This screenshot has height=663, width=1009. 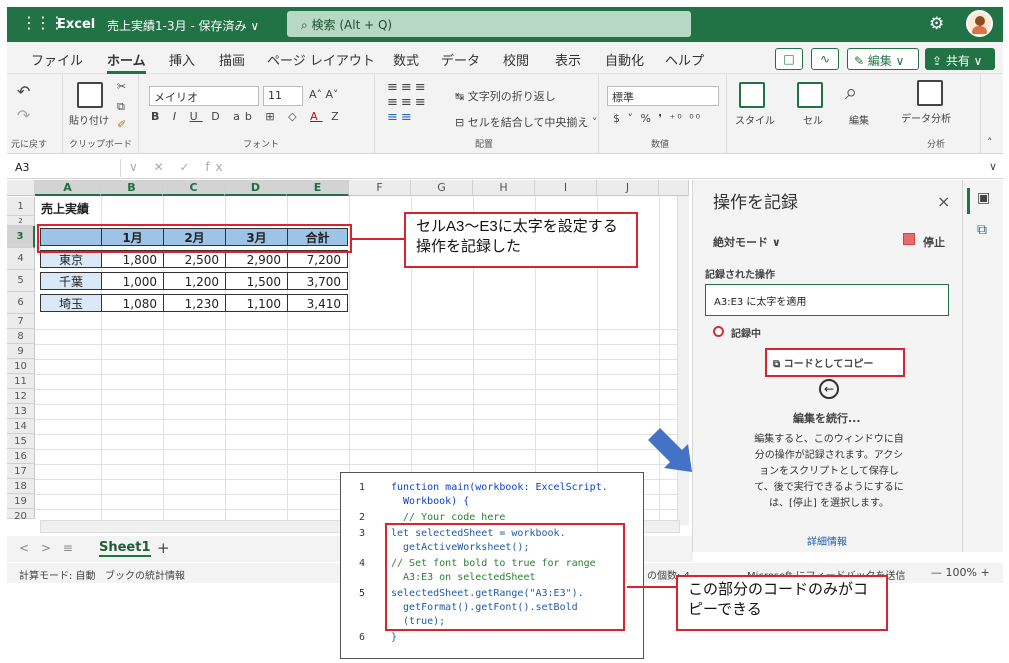 I want to click on table-cell: 3,700, so click(x=317, y=281).